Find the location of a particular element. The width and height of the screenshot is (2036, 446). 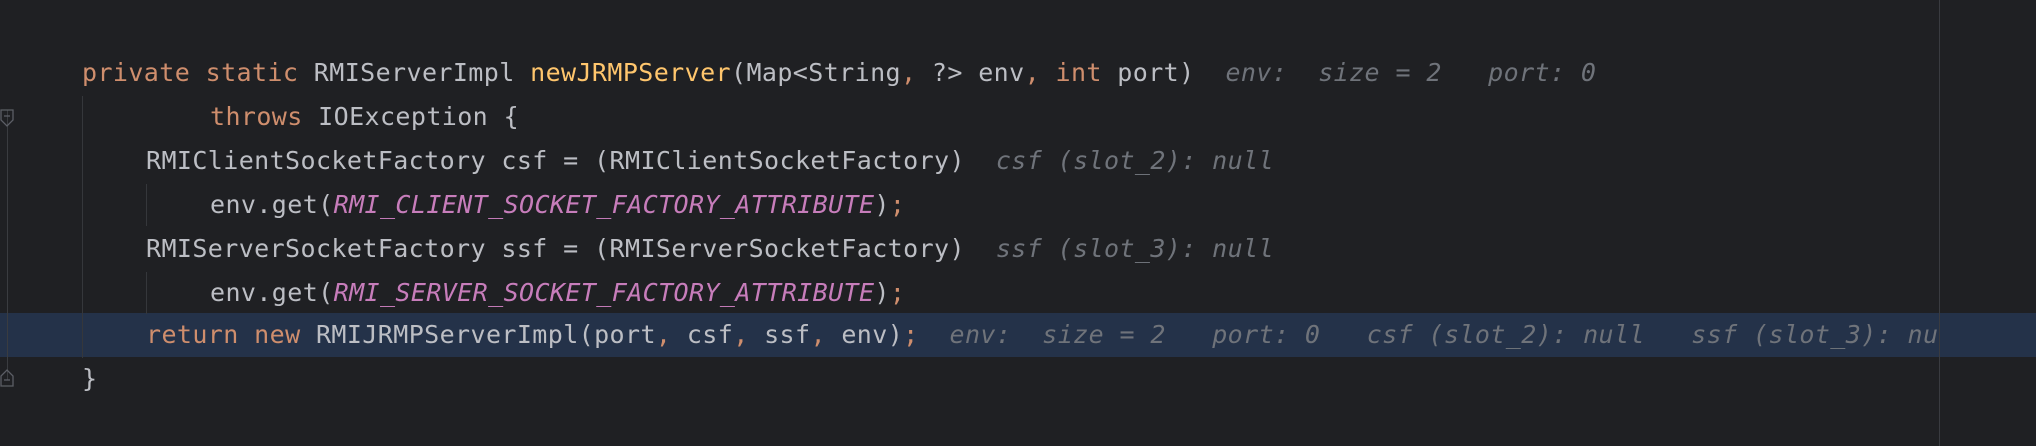

fold-close-icon is located at coordinates (7, 378).